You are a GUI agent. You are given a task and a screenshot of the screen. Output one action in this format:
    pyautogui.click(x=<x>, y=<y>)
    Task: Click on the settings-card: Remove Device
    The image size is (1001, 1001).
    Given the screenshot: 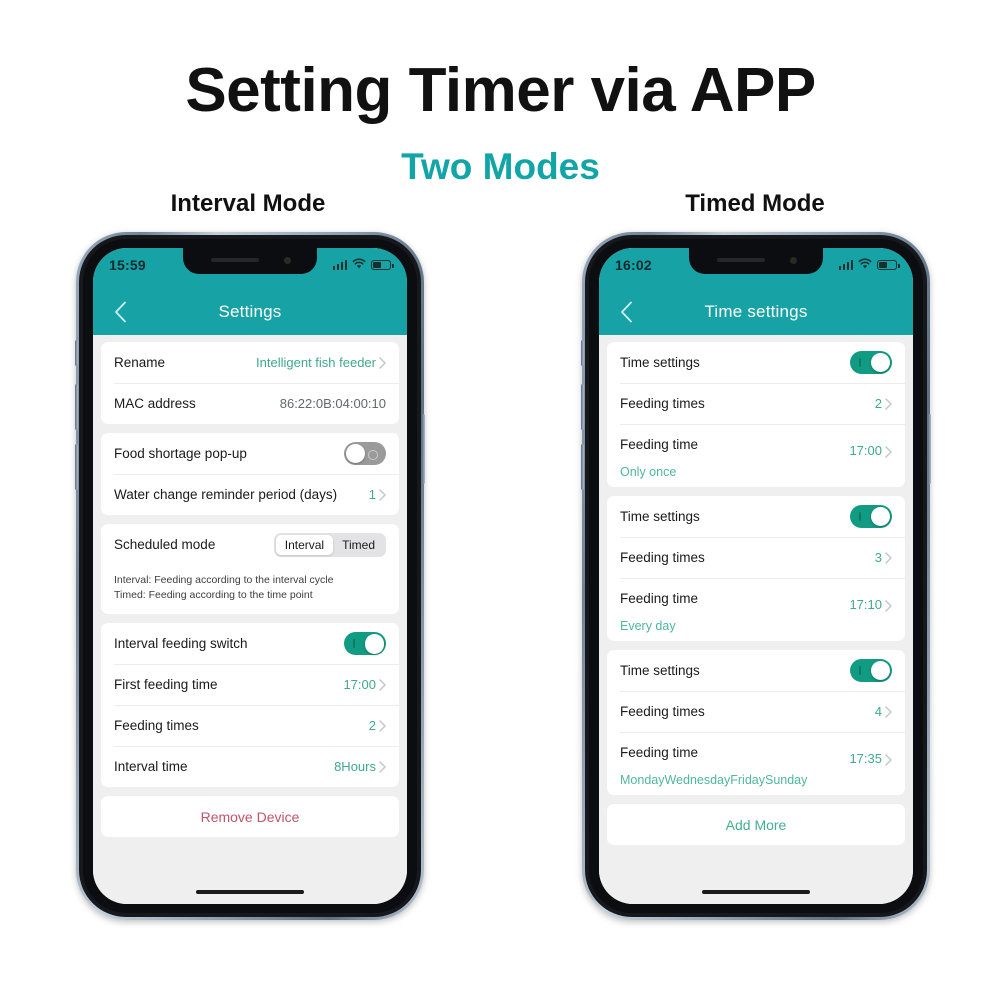 What is the action you would take?
    pyautogui.click(x=250, y=817)
    